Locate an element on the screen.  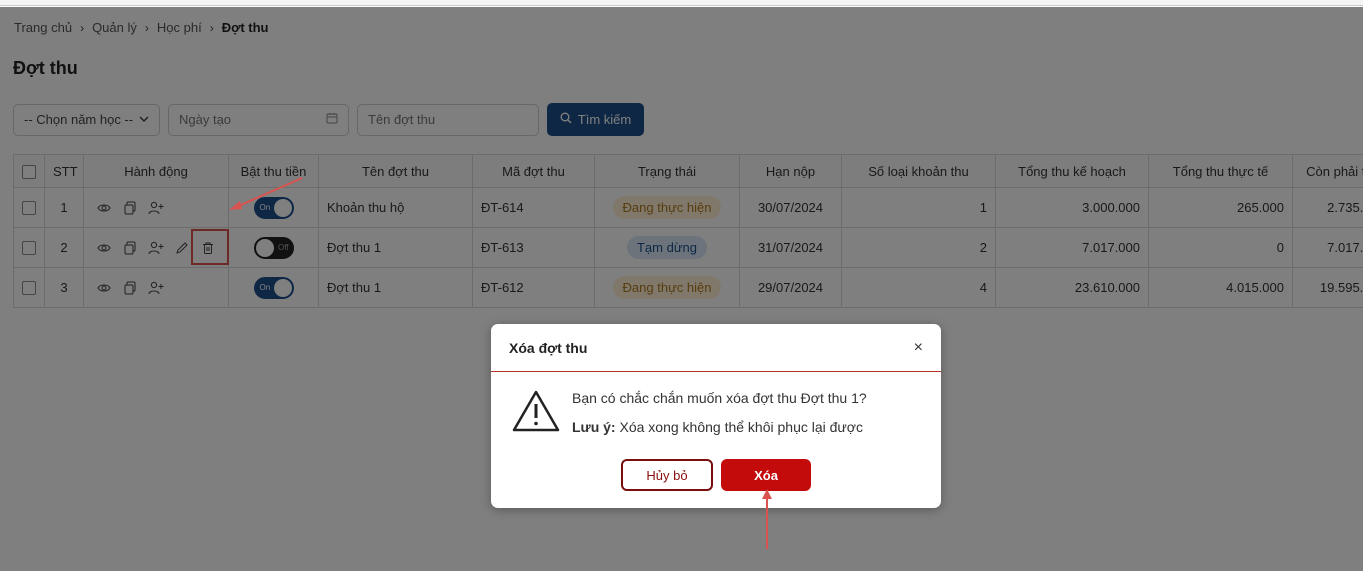
modal-header: Xóa đợt thu × is located at coordinates (716, 348).